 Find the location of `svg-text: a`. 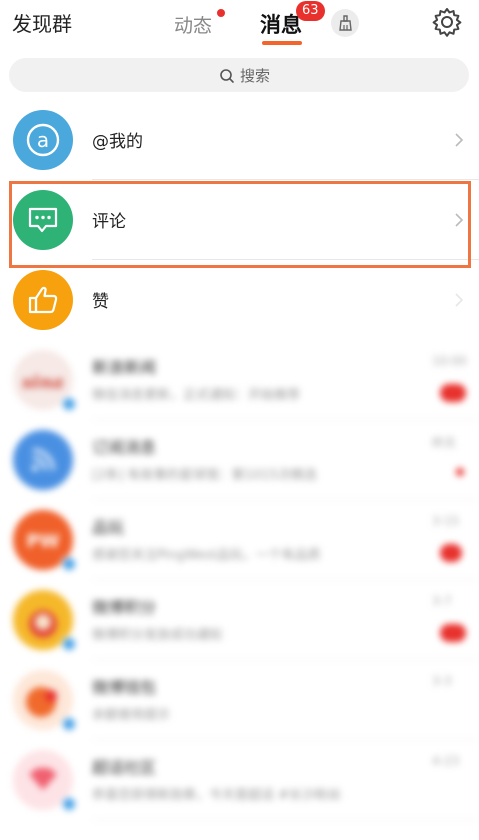

svg-text: a is located at coordinates (43, 140).